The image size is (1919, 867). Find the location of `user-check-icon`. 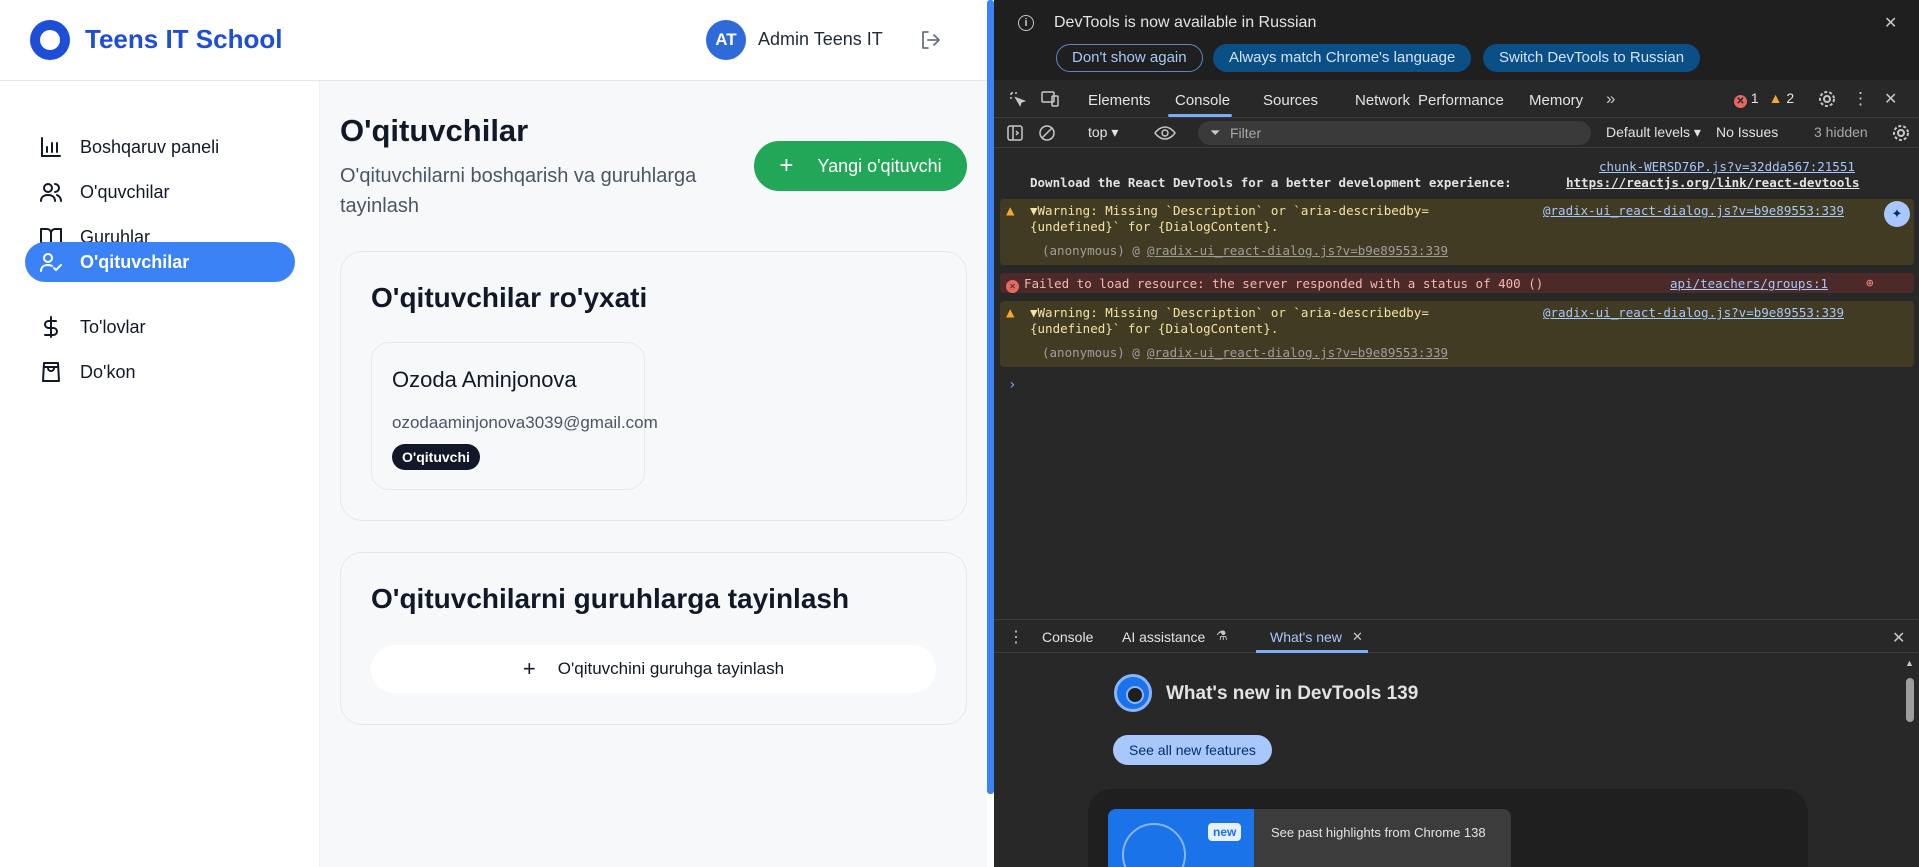

user-check-icon is located at coordinates (51, 262).